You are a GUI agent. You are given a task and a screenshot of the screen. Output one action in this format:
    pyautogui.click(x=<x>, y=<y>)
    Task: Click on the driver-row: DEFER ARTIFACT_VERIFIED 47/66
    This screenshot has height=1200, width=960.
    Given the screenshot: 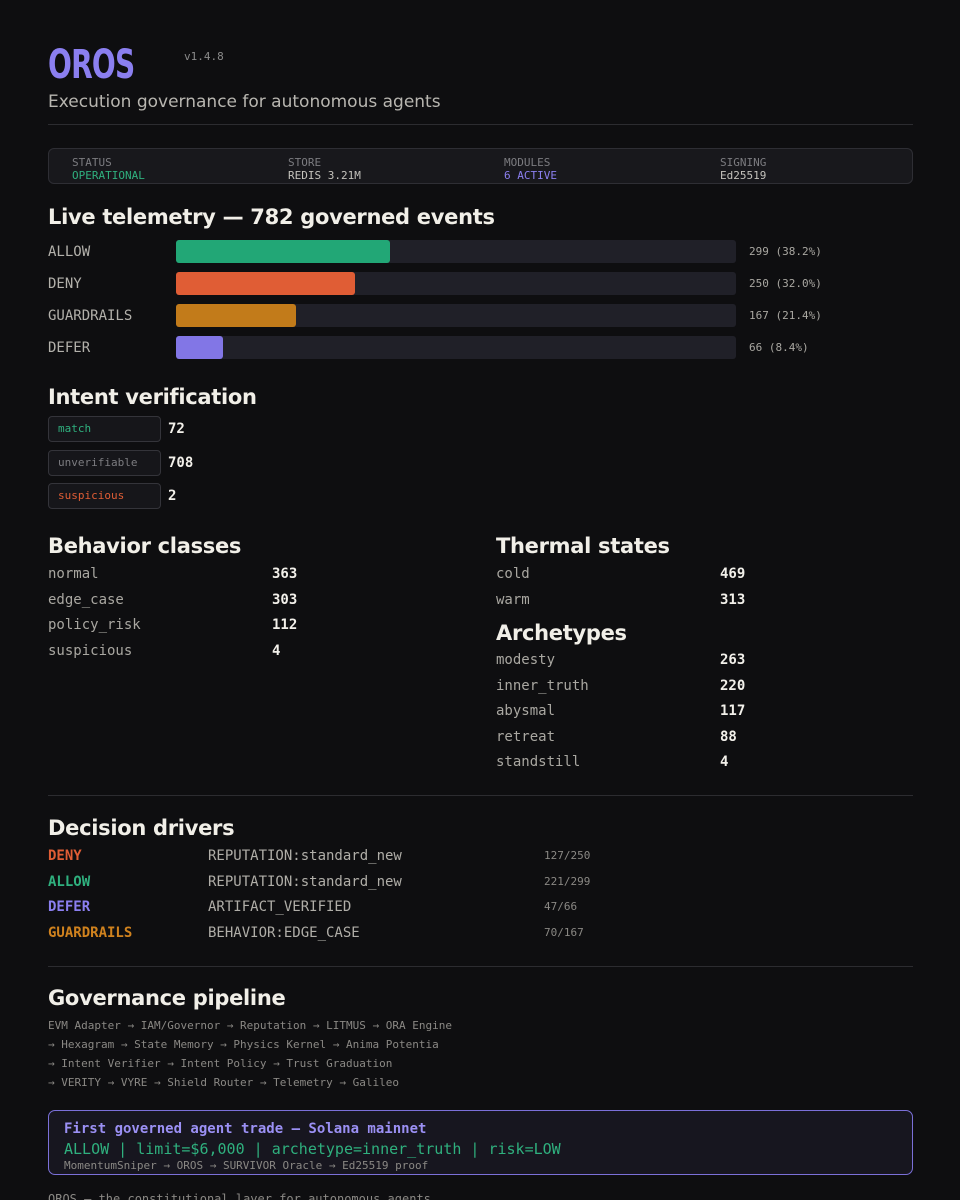 What is the action you would take?
    pyautogui.click(x=398, y=909)
    